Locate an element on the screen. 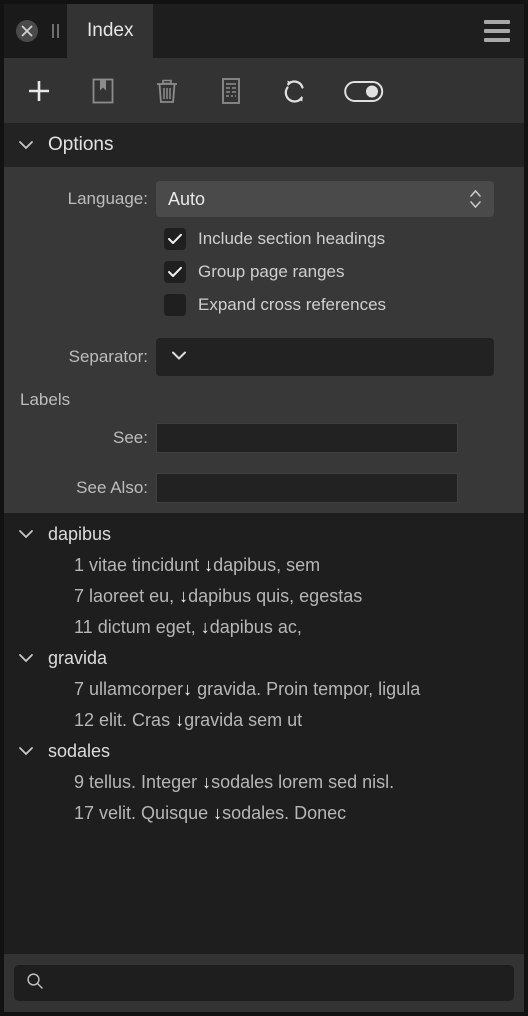  entry-after: dapibus ac, is located at coordinates (255, 627).